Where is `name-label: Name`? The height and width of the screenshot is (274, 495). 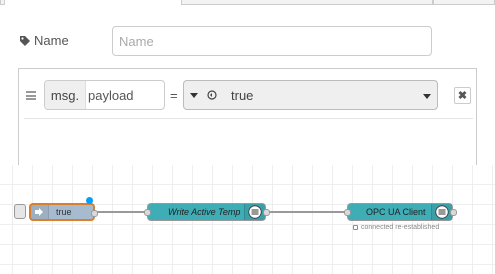 name-label: Name is located at coordinates (44, 40).